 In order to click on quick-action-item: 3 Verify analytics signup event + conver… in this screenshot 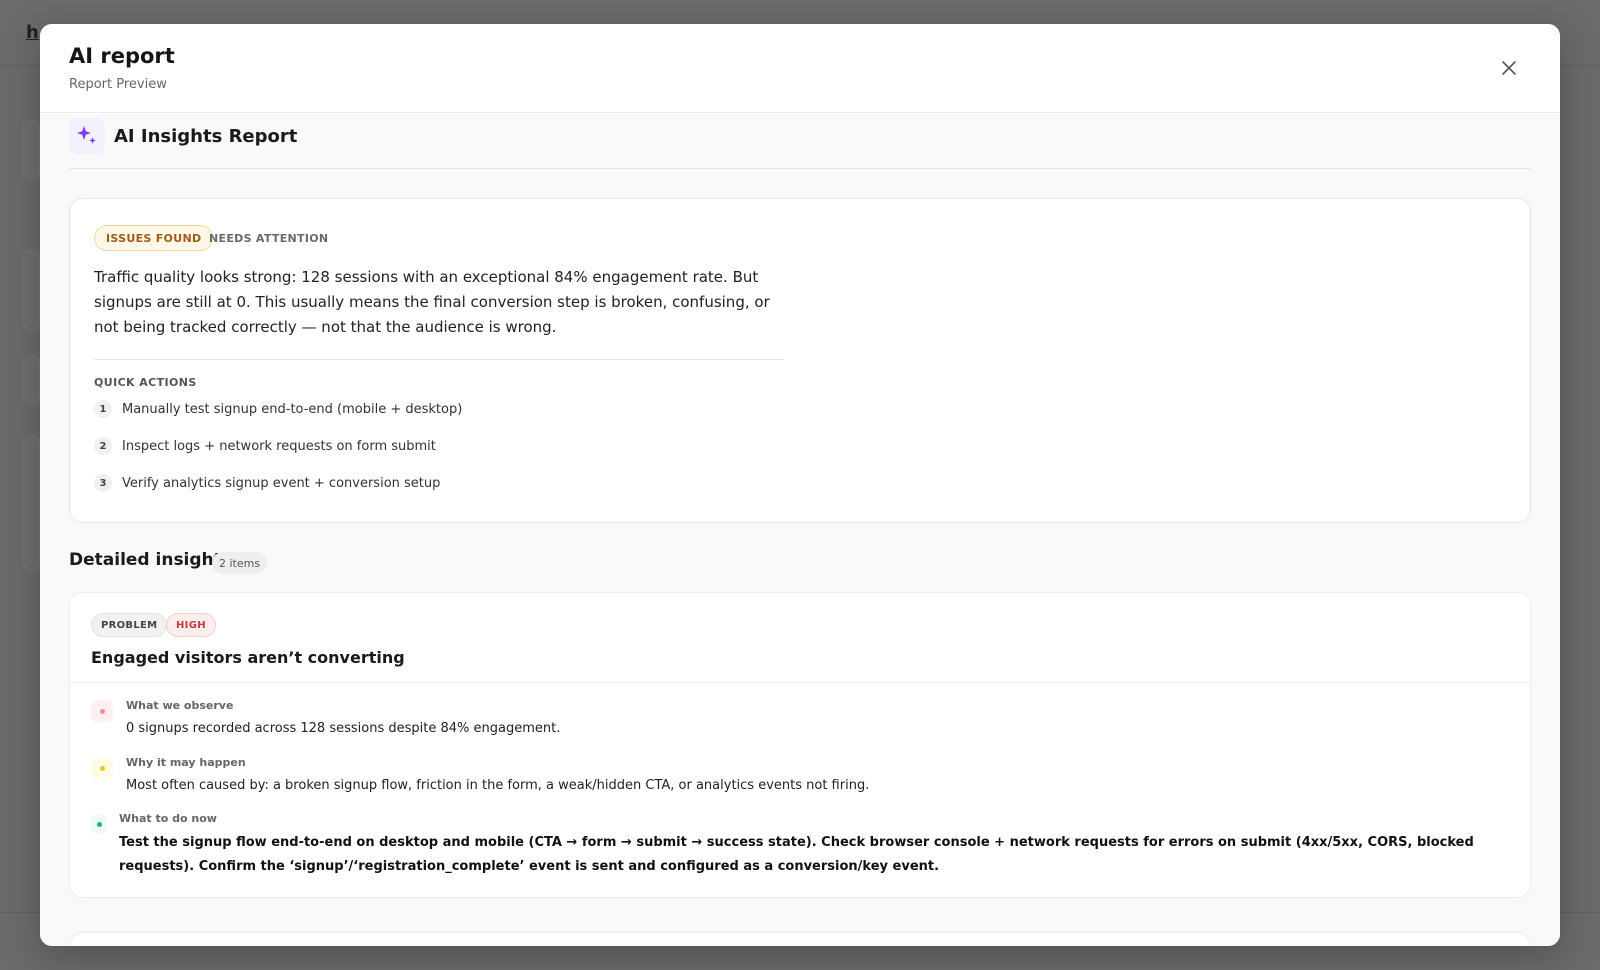, I will do `click(267, 483)`.